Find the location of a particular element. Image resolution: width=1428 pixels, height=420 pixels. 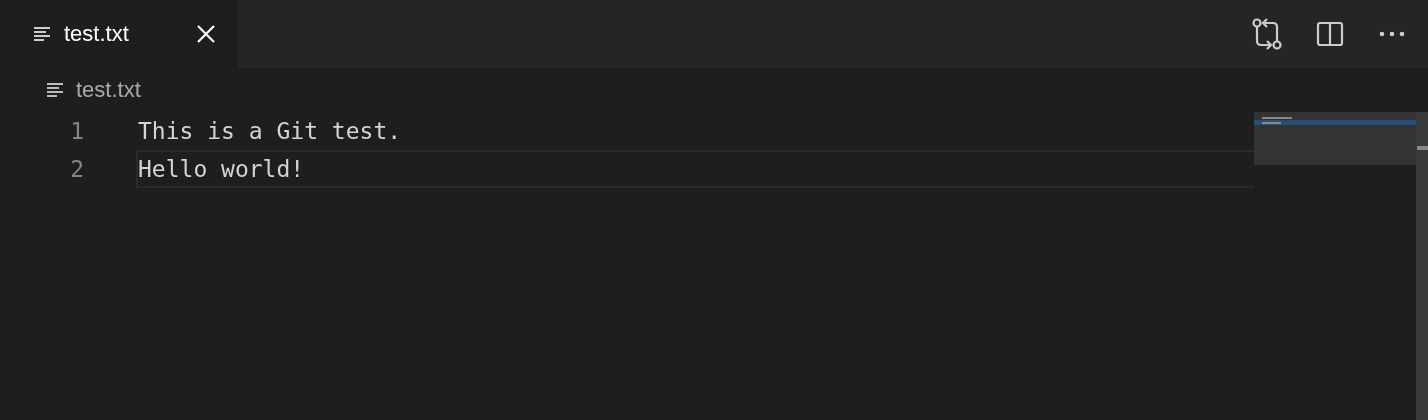

code-line: This is a Git test. is located at coordinates (270, 131).